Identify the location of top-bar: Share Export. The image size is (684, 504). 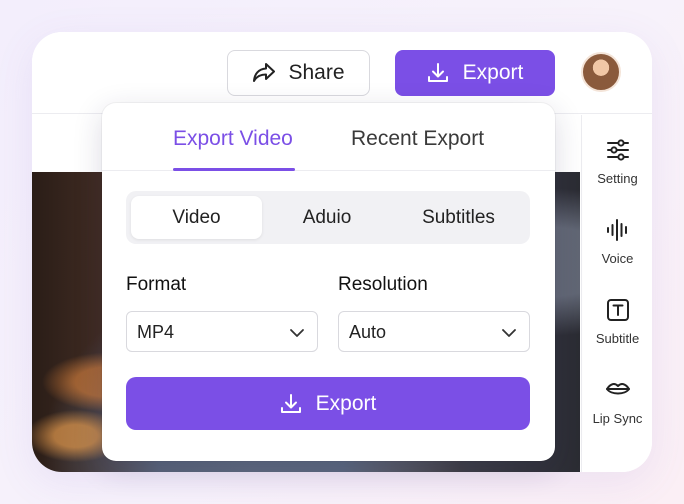
(342, 73).